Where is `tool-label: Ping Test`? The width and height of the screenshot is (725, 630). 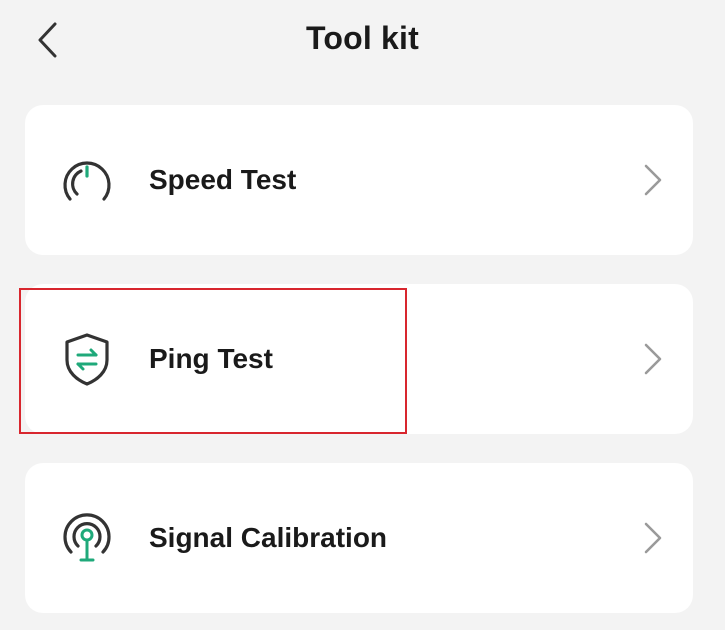 tool-label: Ping Test is located at coordinates (211, 358).